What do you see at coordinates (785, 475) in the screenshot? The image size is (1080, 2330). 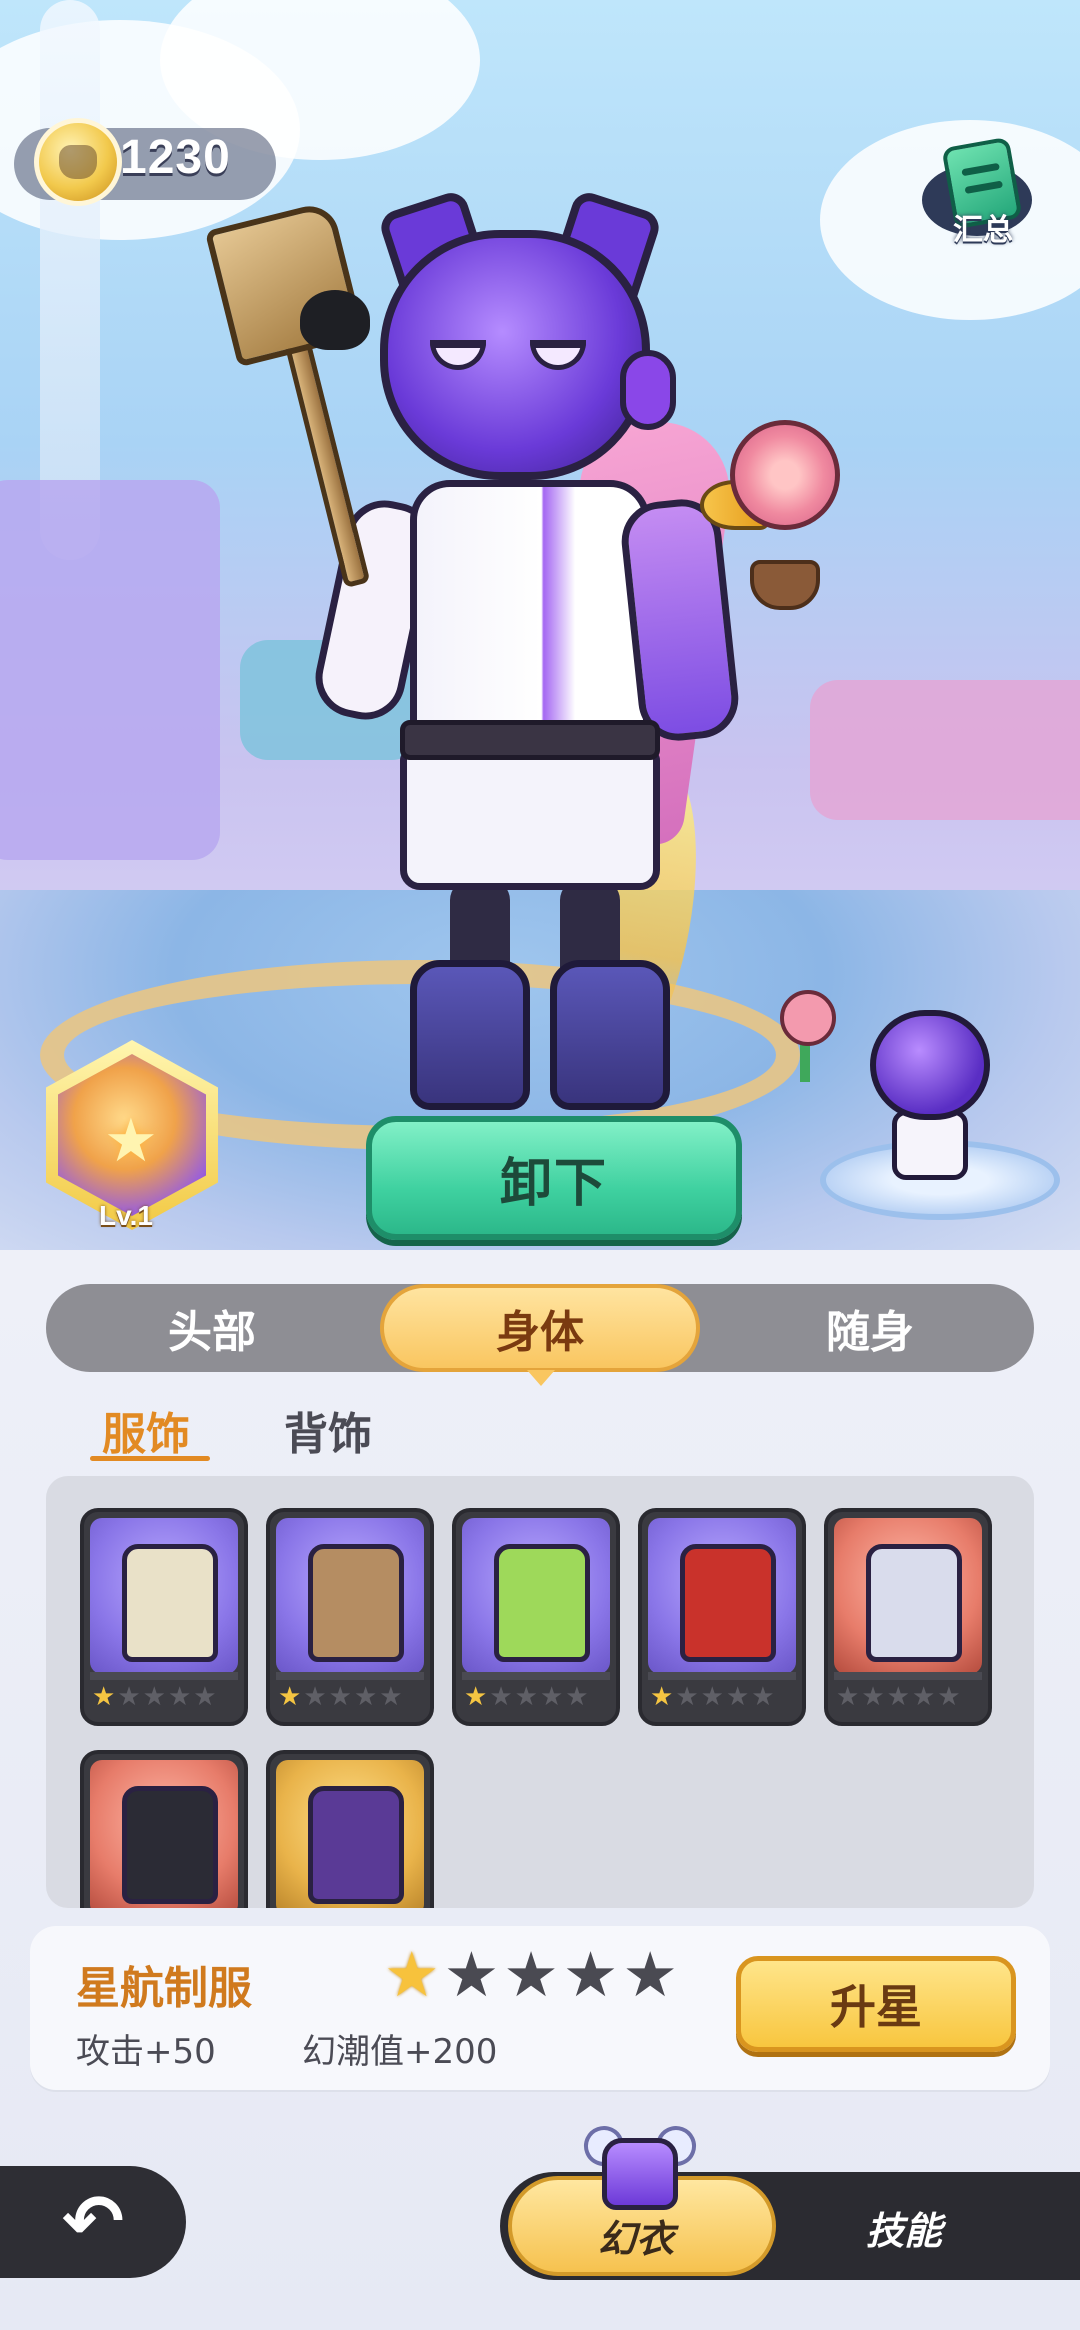 I see `flower-petals` at bounding box center [785, 475].